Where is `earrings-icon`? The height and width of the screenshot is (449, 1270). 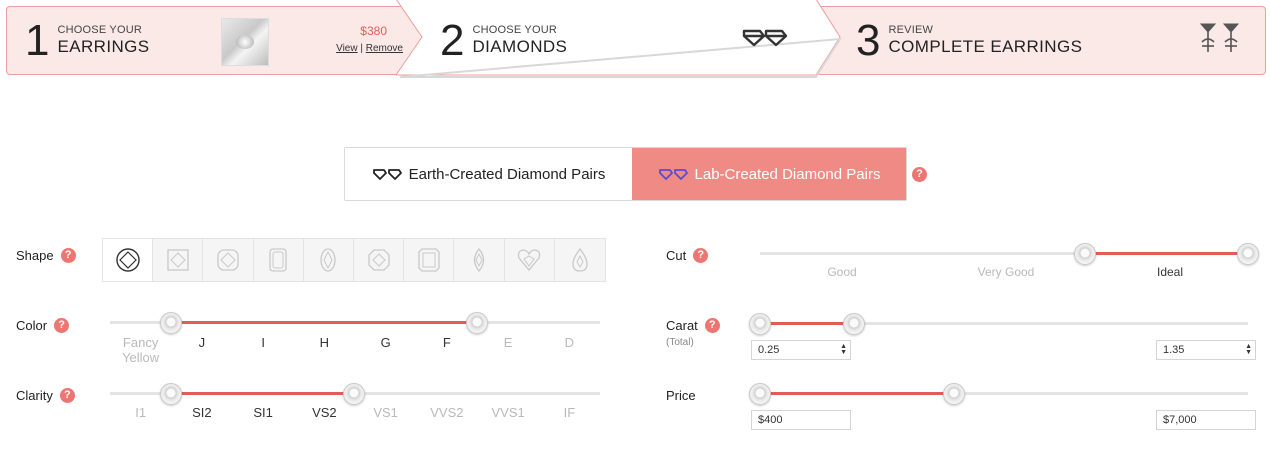
earrings-icon is located at coordinates (1219, 37).